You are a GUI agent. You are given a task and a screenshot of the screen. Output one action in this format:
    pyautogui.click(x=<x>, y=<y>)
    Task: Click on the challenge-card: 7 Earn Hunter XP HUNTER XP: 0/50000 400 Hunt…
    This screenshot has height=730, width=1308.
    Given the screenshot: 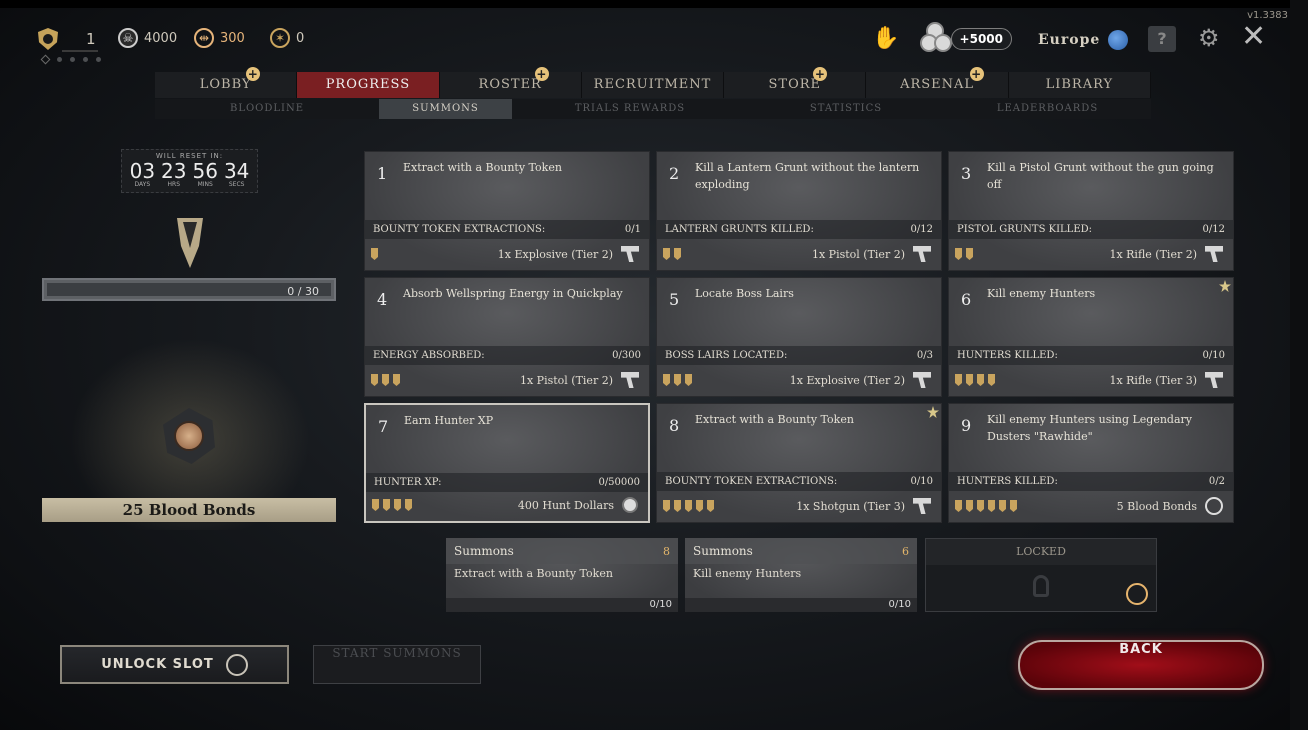 What is the action you would take?
    pyautogui.click(x=507, y=463)
    